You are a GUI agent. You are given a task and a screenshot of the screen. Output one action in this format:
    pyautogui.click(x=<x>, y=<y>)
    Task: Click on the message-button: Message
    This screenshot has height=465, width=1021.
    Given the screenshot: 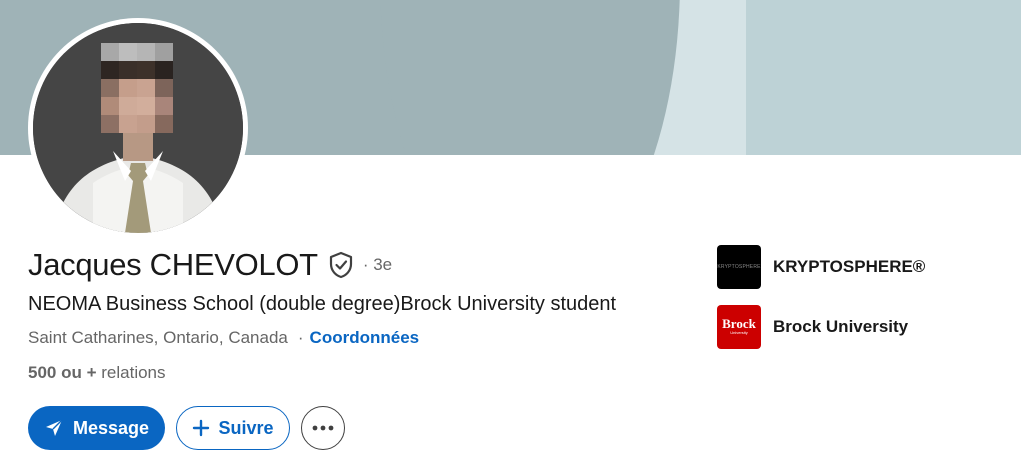 What is the action you would take?
    pyautogui.click(x=96, y=428)
    